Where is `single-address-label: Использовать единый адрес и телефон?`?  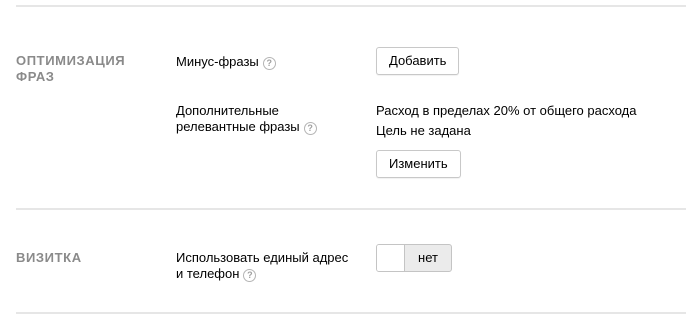
single-address-label: Использовать единый адрес и телефон? is located at coordinates (262, 266).